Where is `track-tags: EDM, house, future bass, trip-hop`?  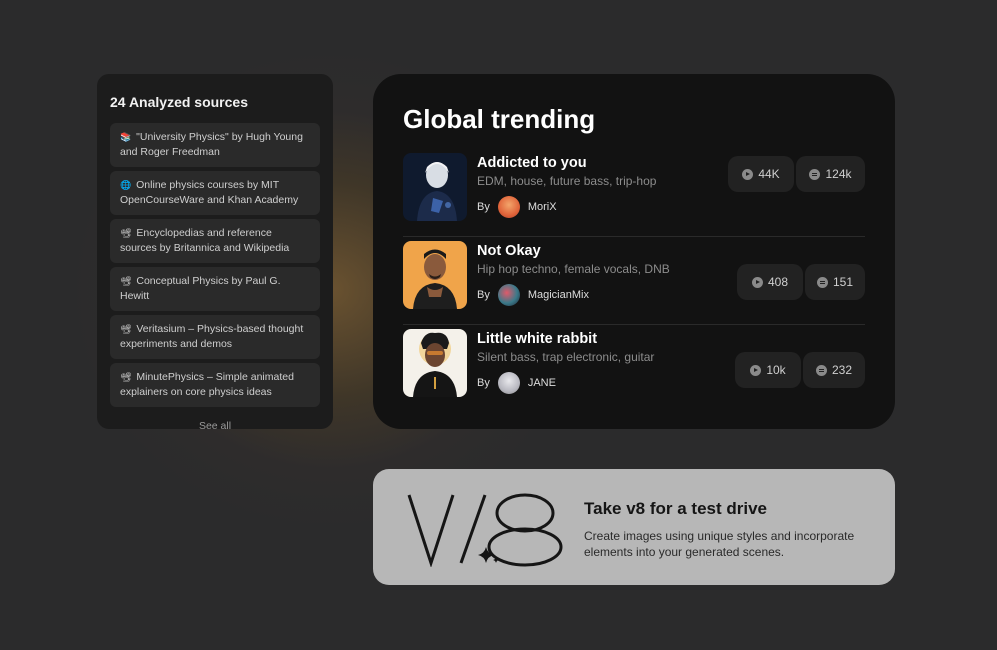 track-tags: EDM, house, future bass, trip-hop is located at coordinates (567, 181).